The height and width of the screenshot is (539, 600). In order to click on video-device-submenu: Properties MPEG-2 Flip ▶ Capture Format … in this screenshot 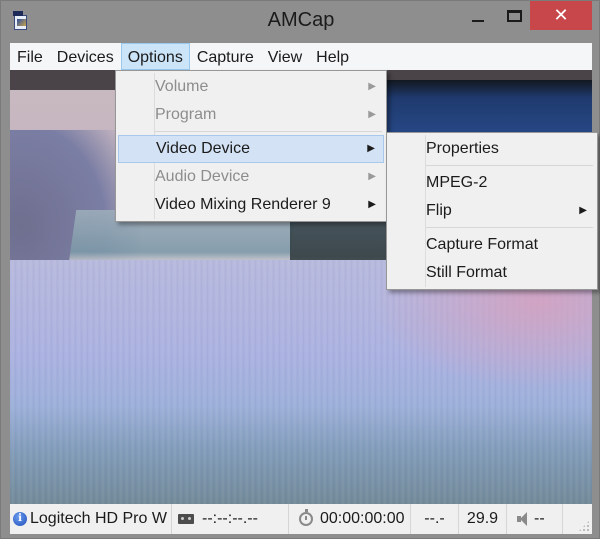, I will do `click(492, 211)`.